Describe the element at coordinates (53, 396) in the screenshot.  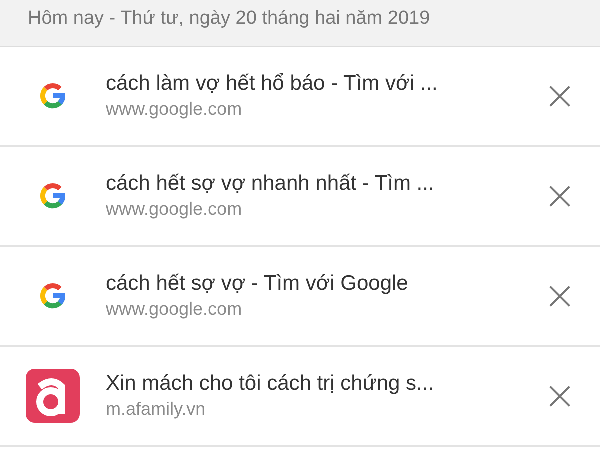
I see `site-logo-icon` at that location.